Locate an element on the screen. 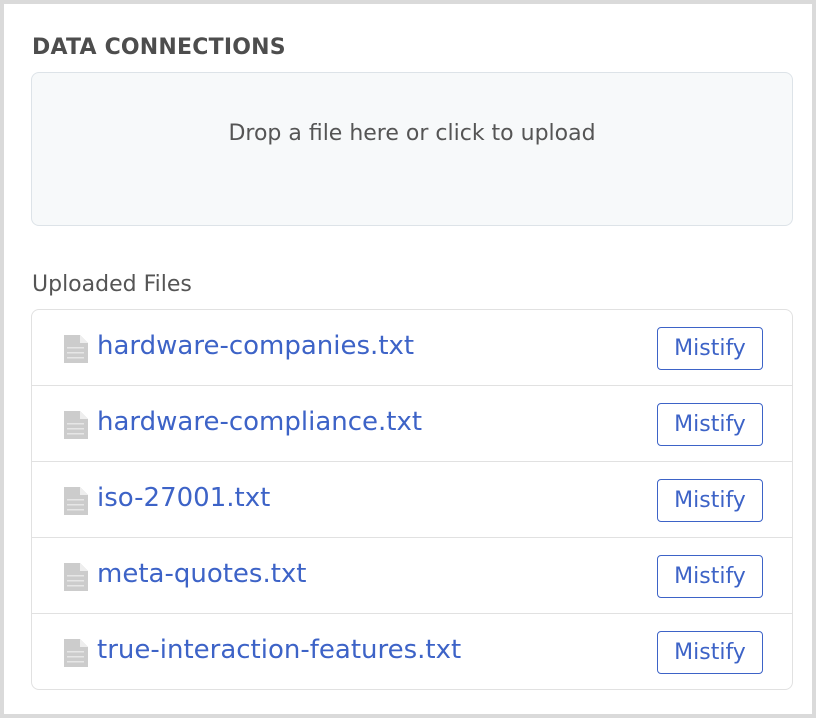  section-title: DATA CONNECTIONS is located at coordinates (159, 47).